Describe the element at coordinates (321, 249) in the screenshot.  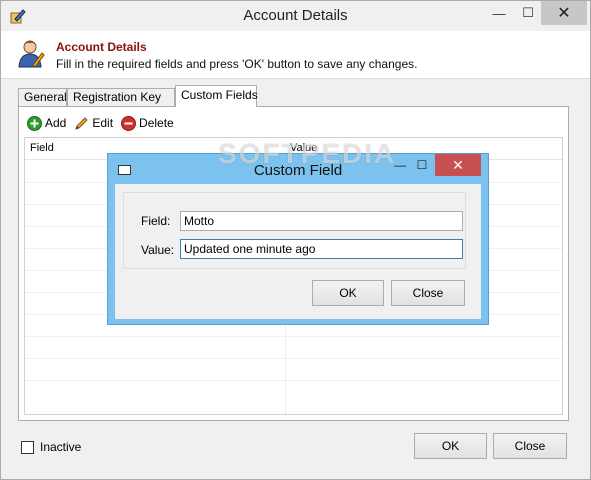
I see `value-input` at that location.